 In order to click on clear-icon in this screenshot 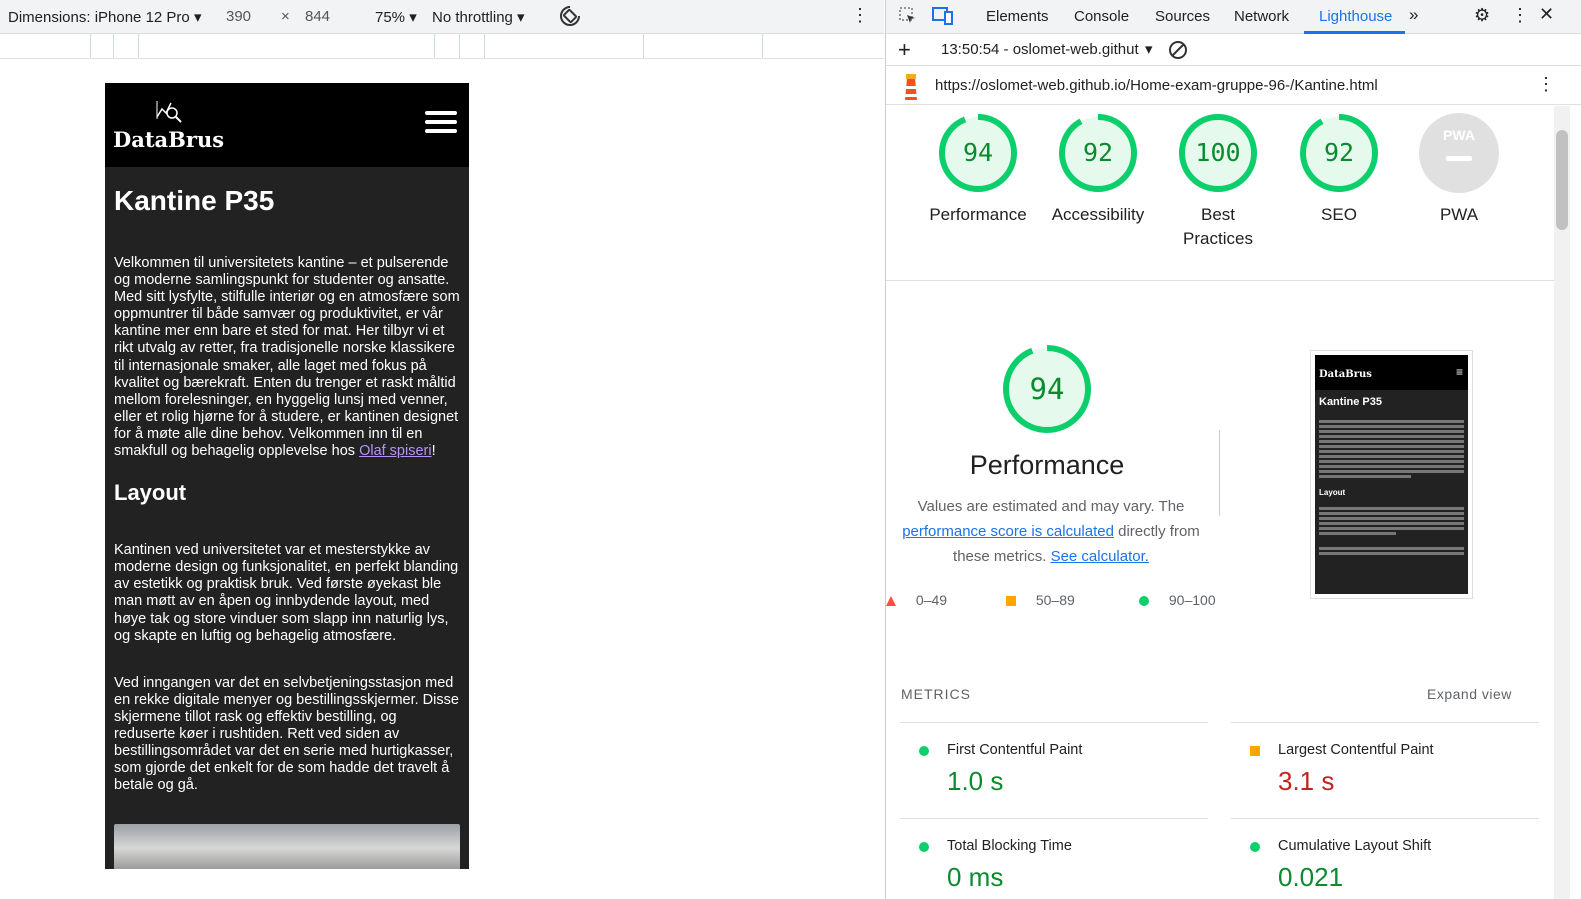, I will do `click(1178, 52)`.